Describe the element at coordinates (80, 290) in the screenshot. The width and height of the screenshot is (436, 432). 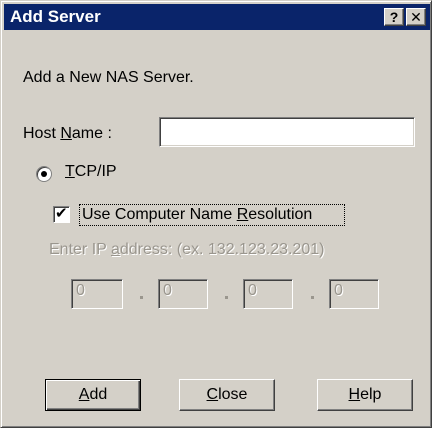
I see `ip-octet-1-value: 0` at that location.